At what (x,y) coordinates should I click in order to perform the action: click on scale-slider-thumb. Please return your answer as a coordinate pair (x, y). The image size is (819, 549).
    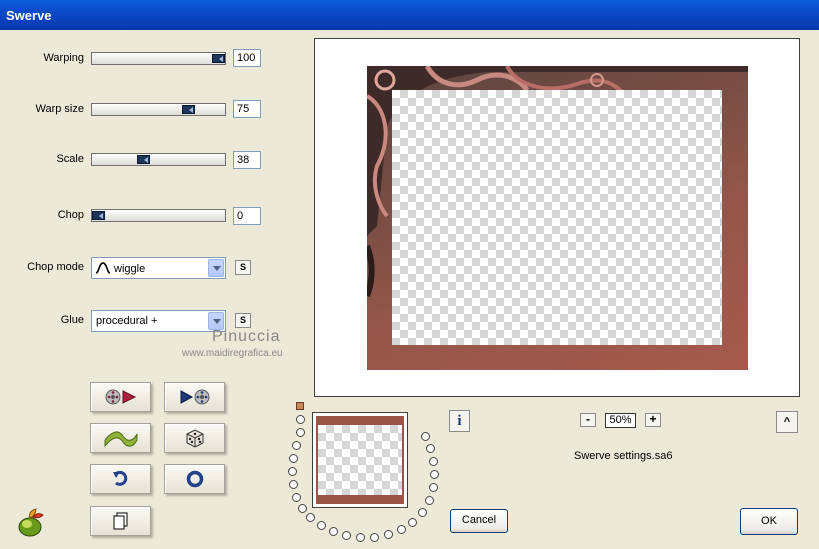
    Looking at the image, I should click on (143, 159).